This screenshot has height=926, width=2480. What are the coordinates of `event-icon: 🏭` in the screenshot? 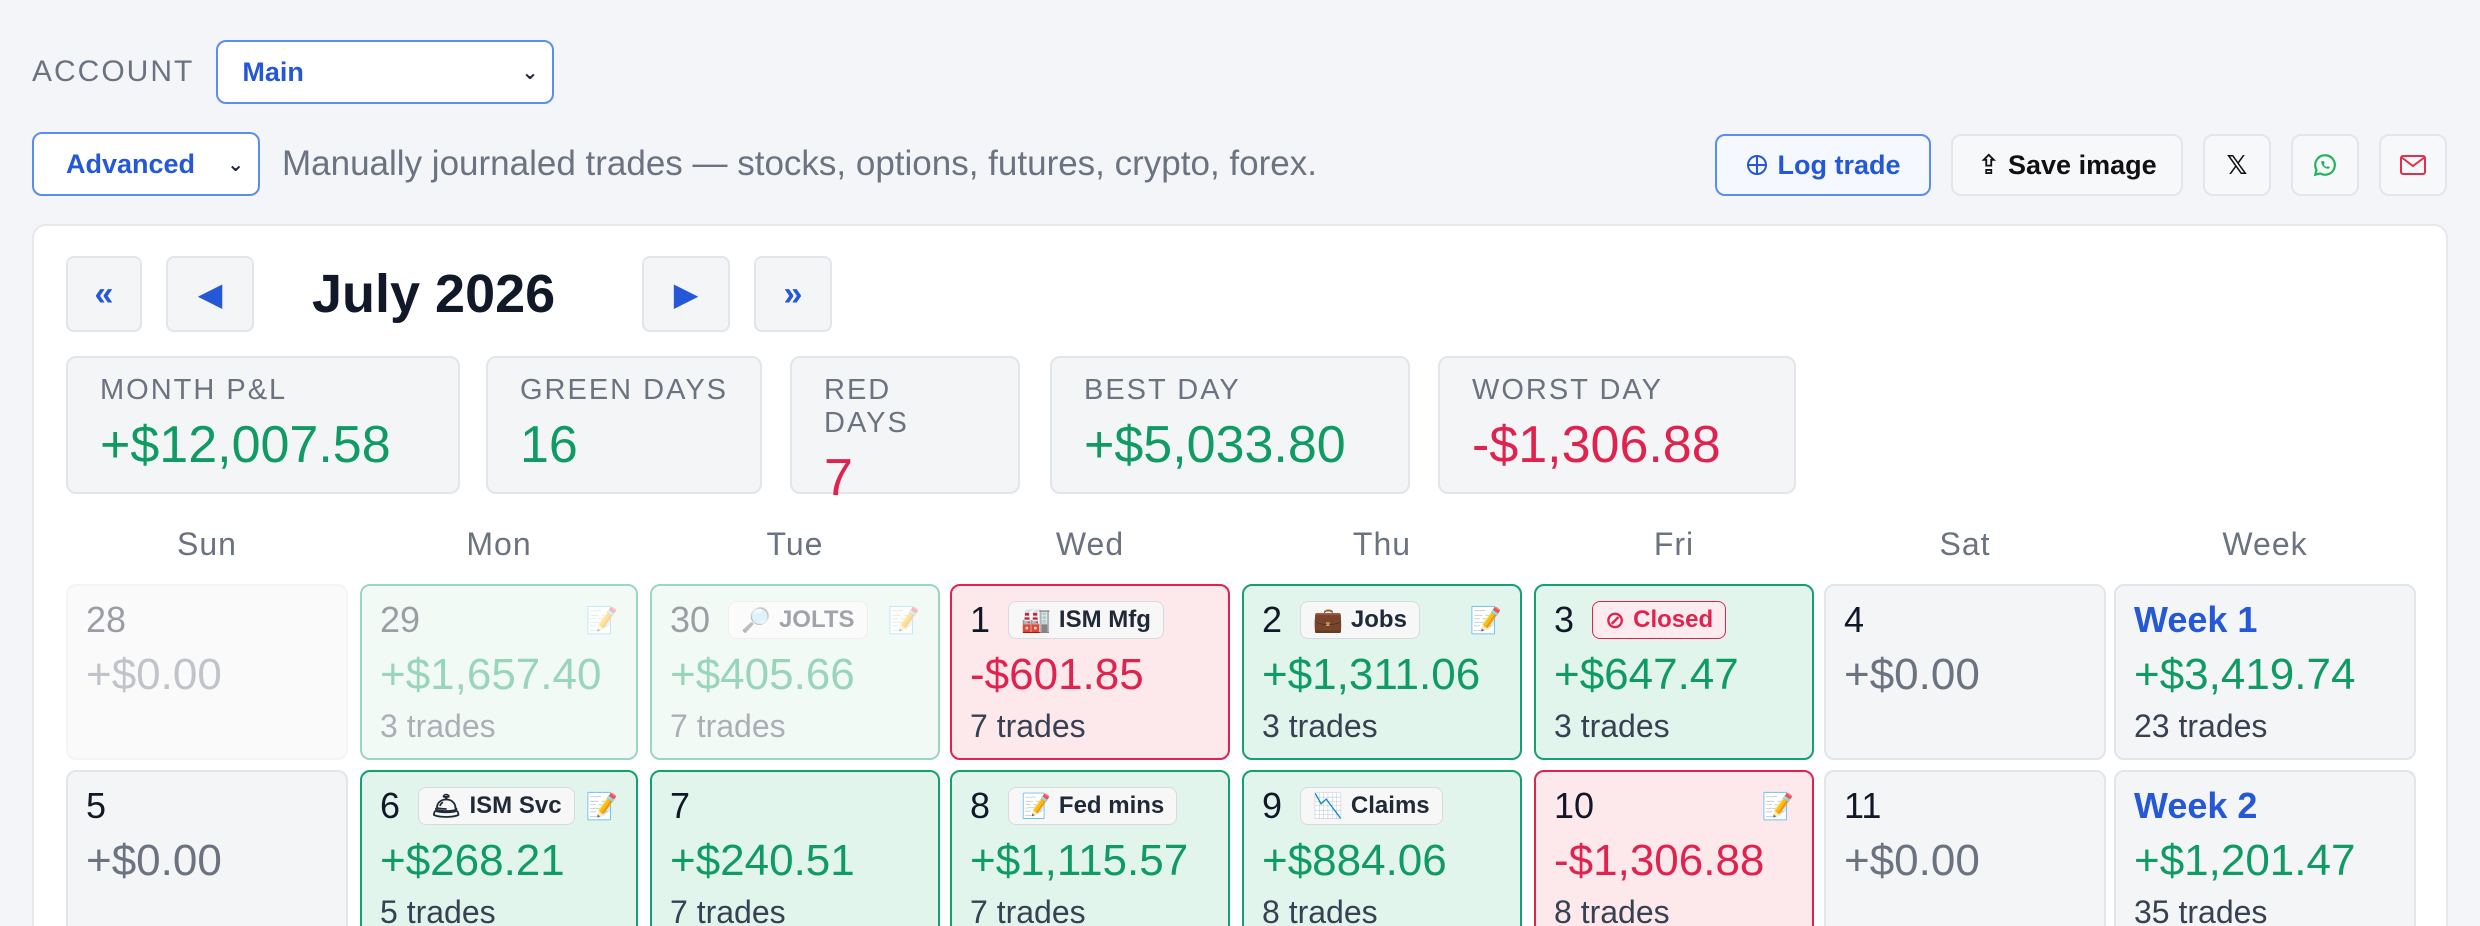 It's located at (1036, 620).